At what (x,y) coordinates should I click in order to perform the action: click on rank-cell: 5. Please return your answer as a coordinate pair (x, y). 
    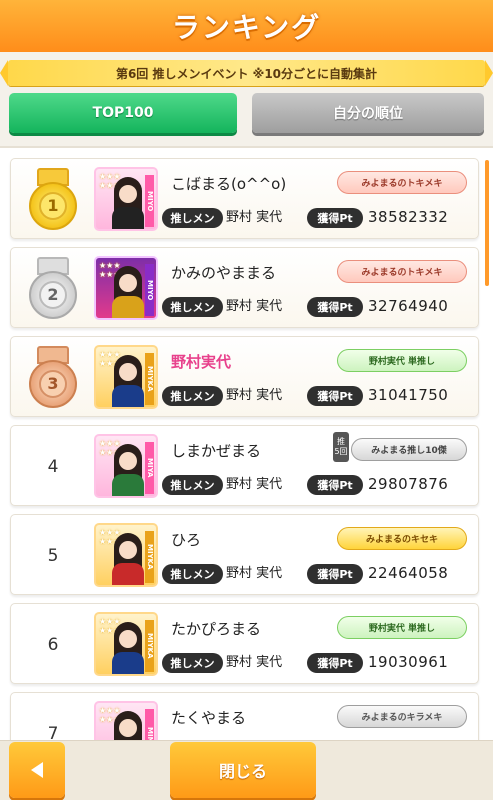
    Looking at the image, I should click on (53, 555).